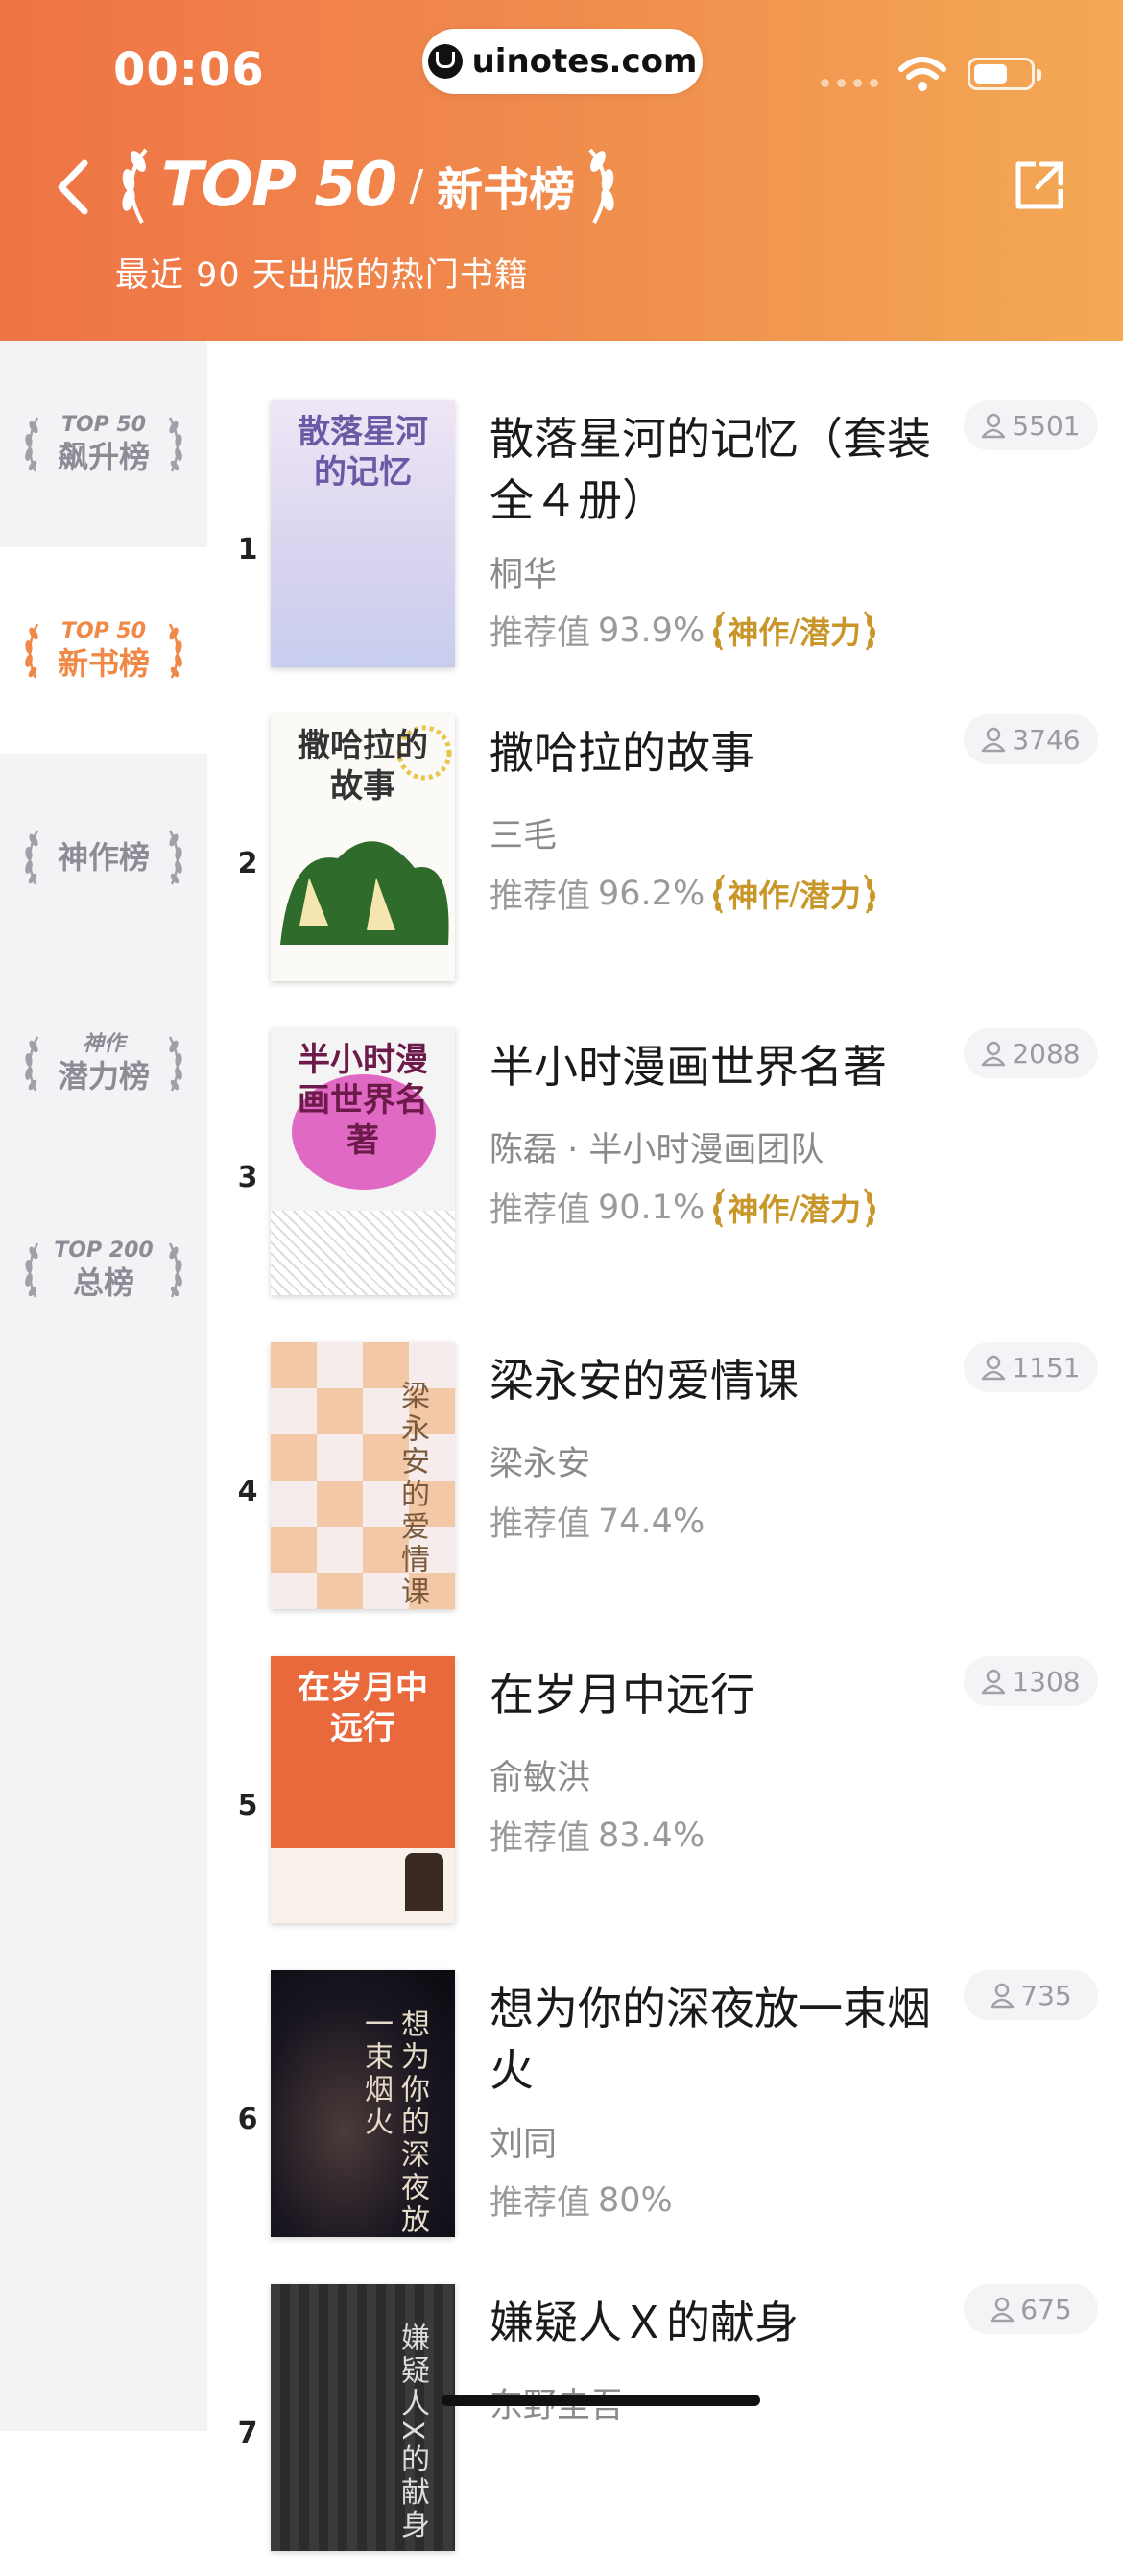 The image size is (1123, 2576). What do you see at coordinates (651, 1835) in the screenshot?
I see `recommend-value: 83.4%` at bounding box center [651, 1835].